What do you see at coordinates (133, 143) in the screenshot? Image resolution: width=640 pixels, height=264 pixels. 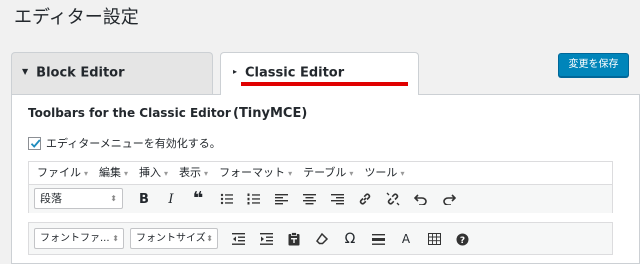 I see `checkbox-label: エディターメニューを有効化する。` at bounding box center [133, 143].